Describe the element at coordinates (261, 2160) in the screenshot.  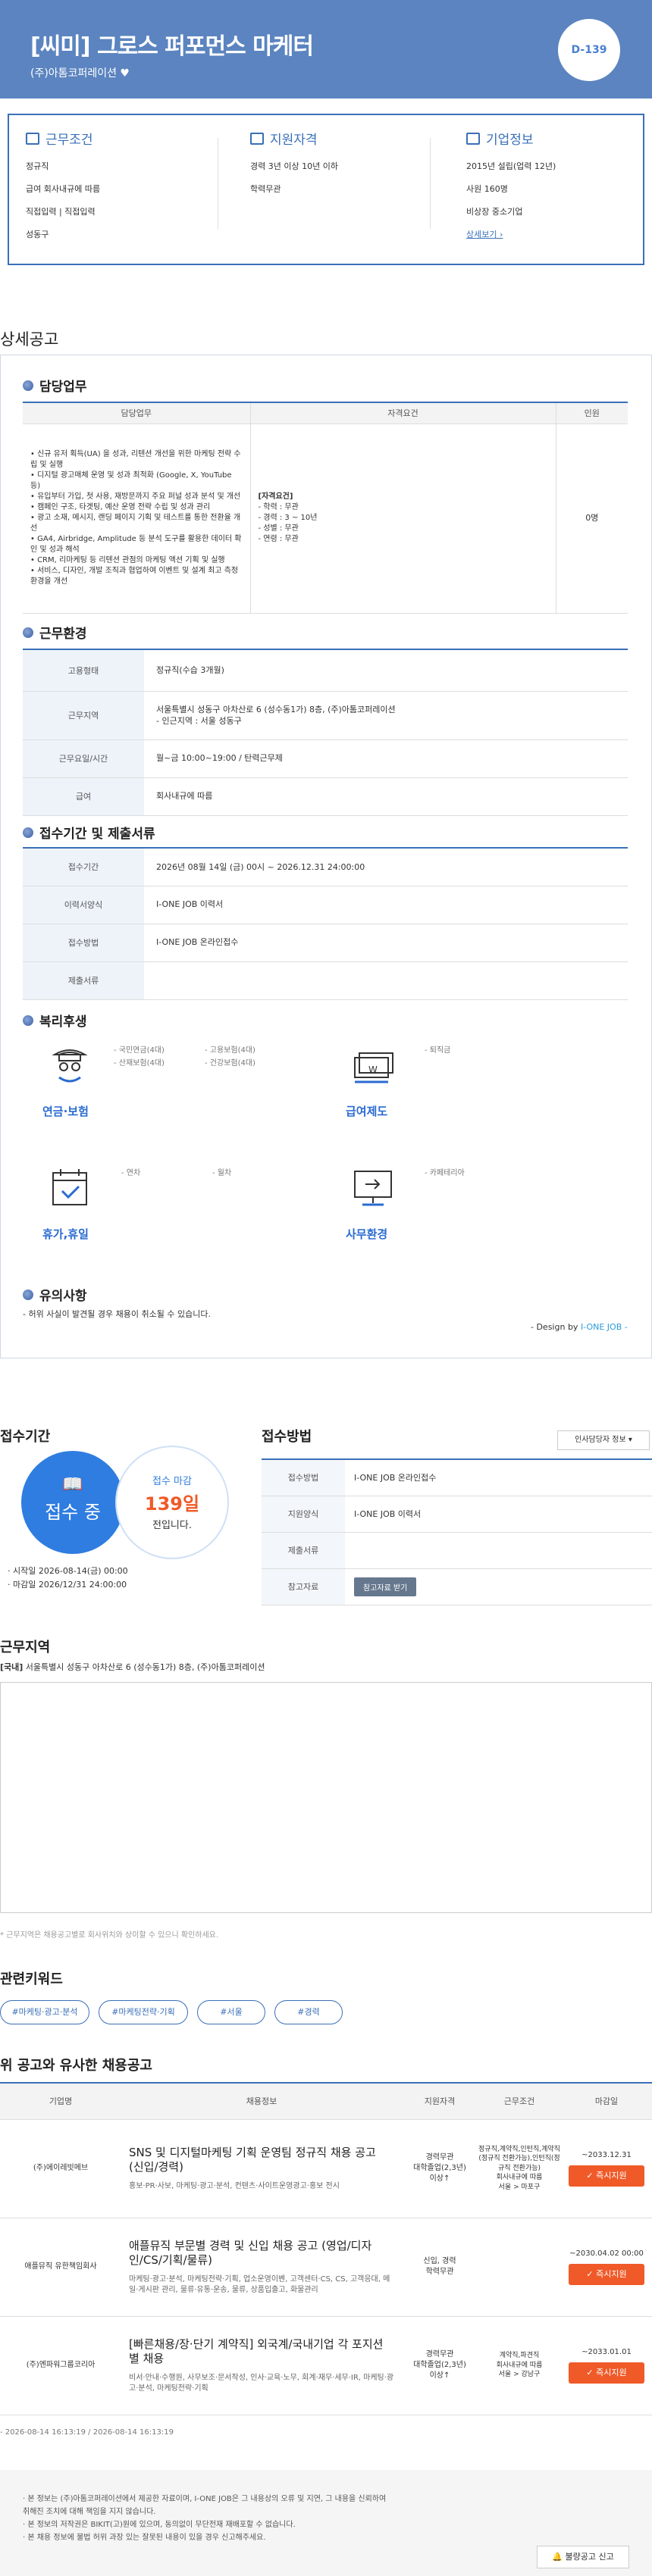
I see `job-title-link: SNS 및 디지털마케팅 기획 운영팀 정규직 채용 공고 (신입/경력)` at that location.